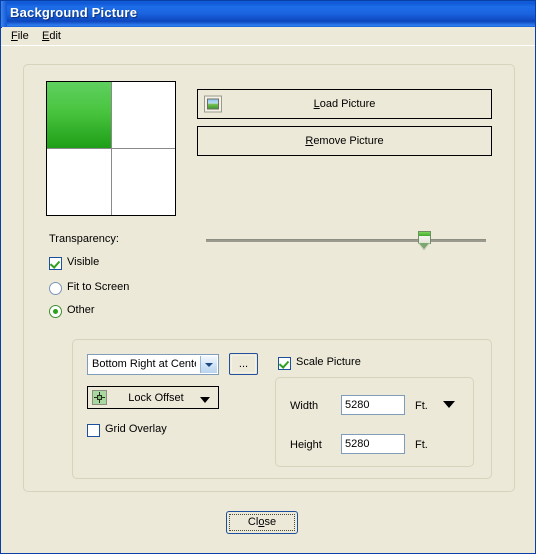  Describe the element at coordinates (98, 287) in the screenshot. I see `fit-to-screen-label: Fit to Screen` at that location.